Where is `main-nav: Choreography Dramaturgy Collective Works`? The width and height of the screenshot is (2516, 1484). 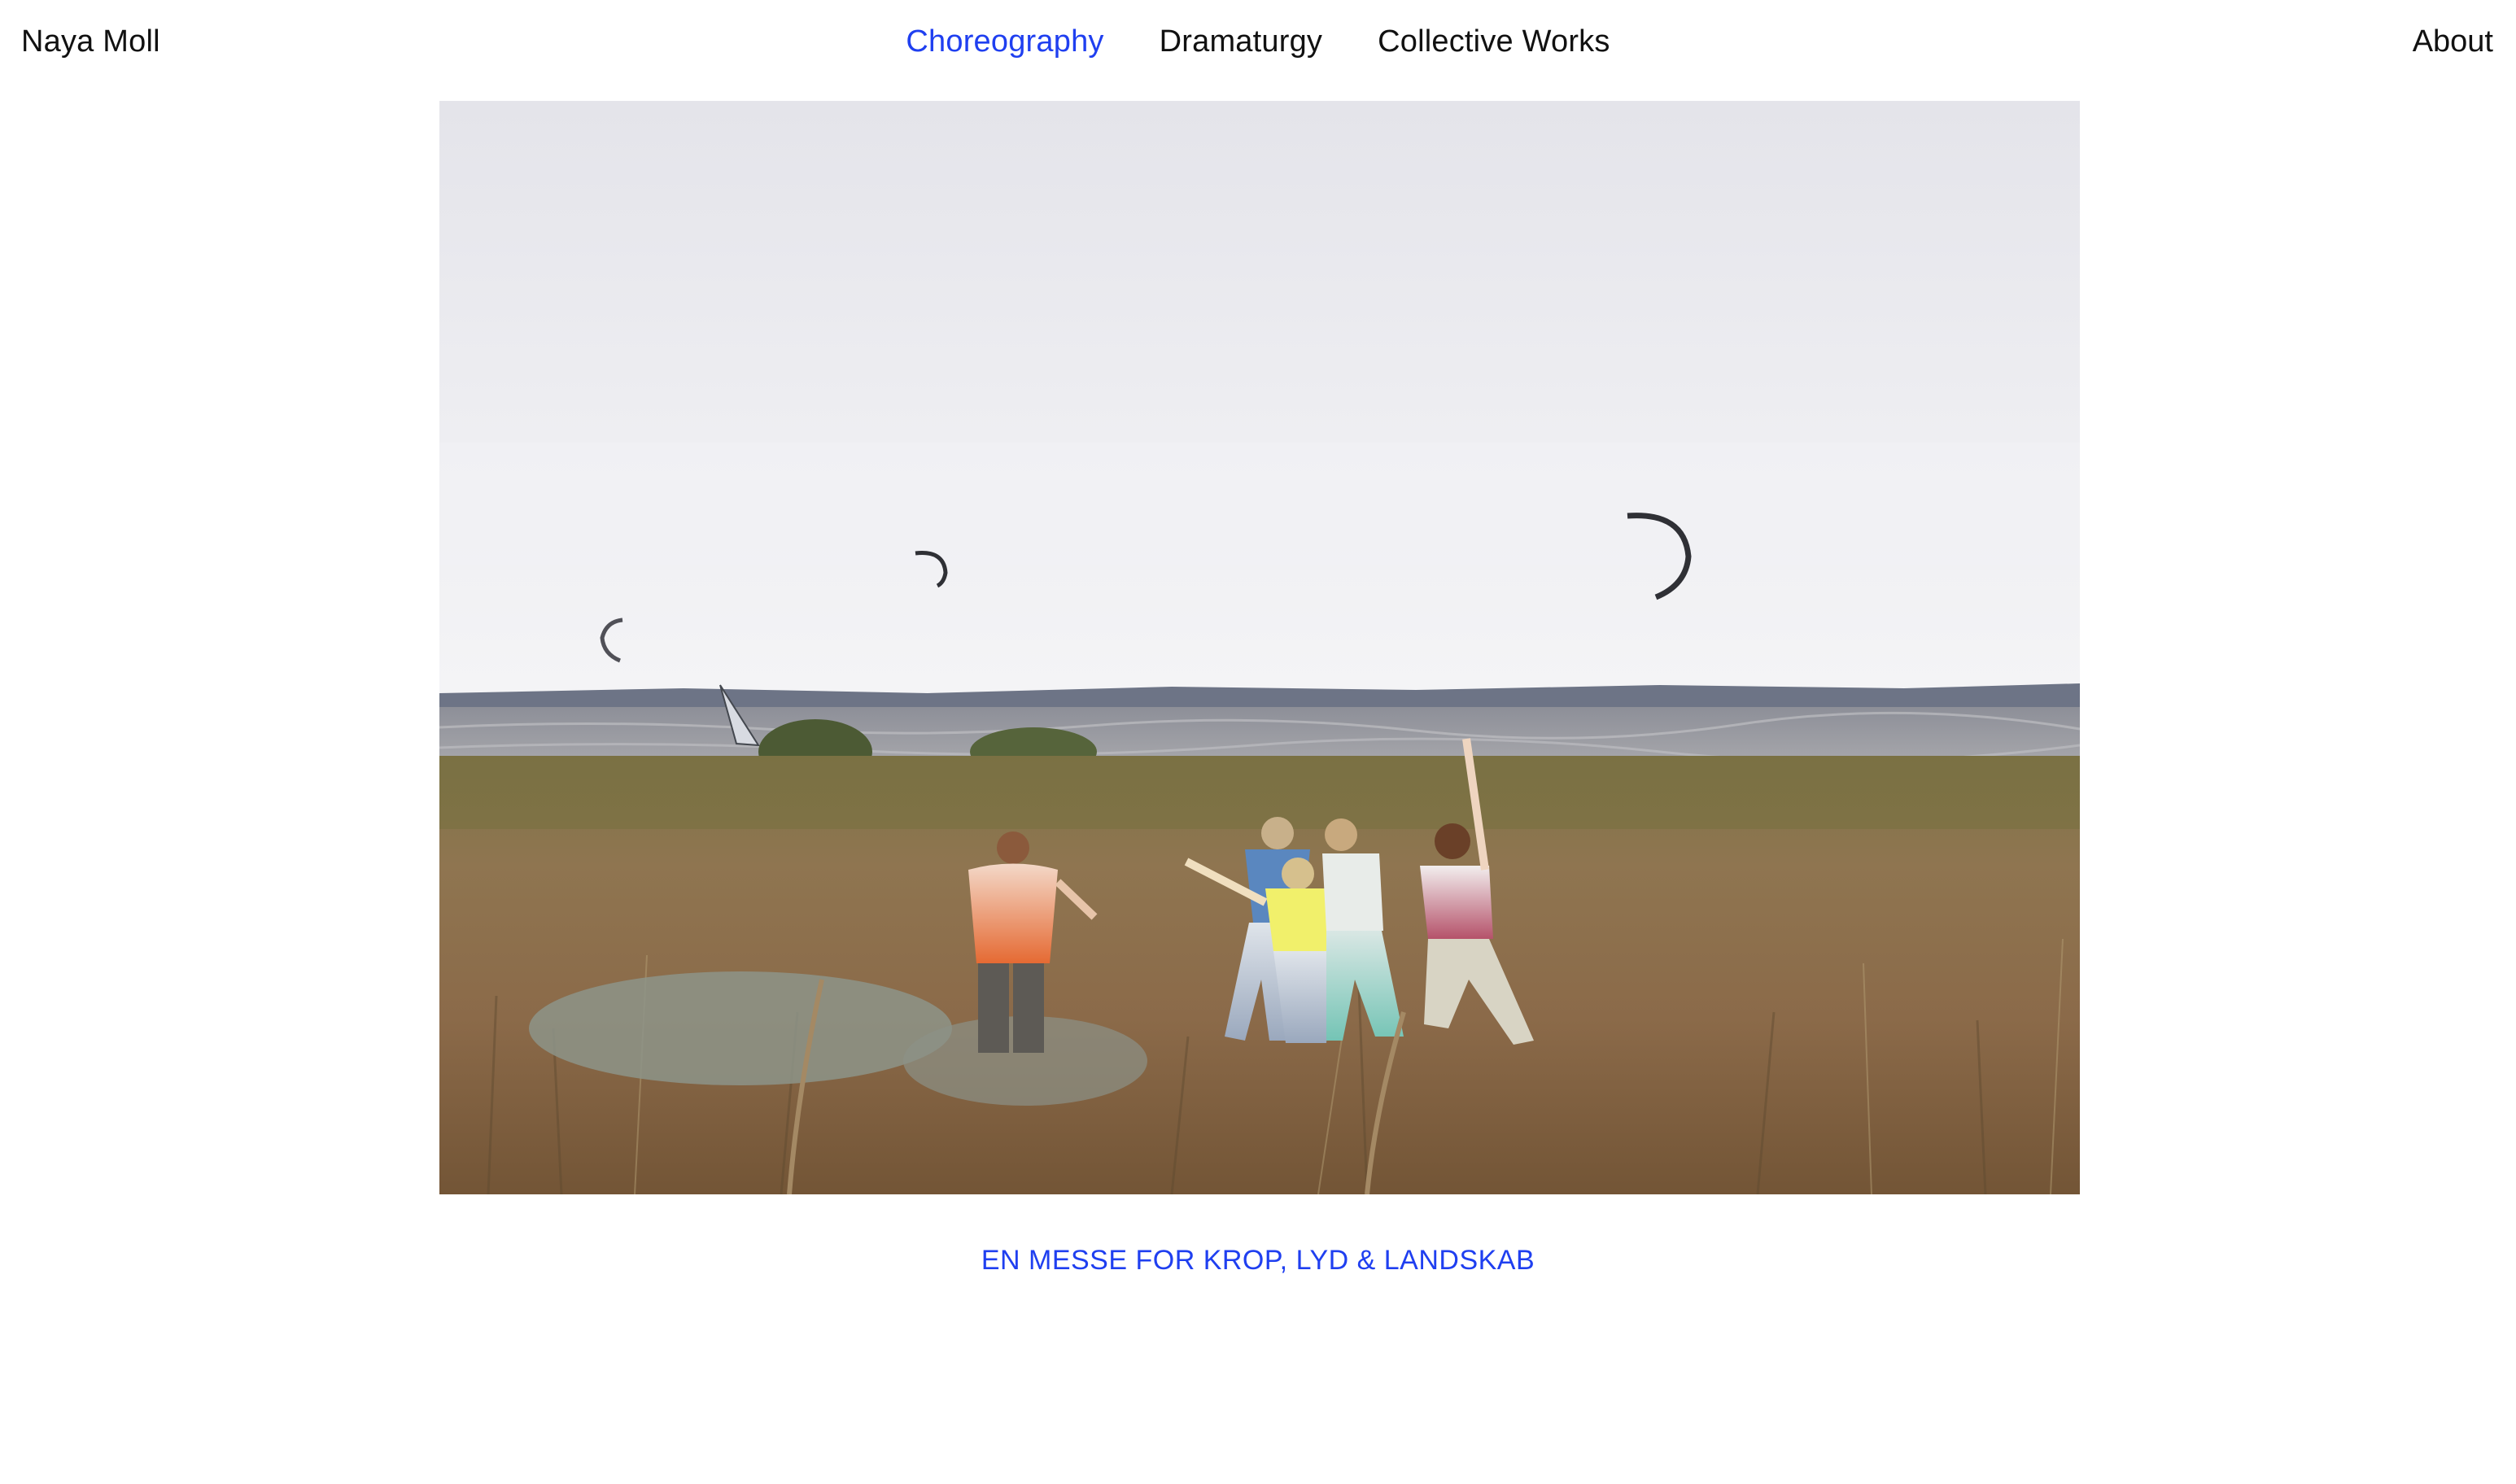
main-nav: Choreography Dramaturgy Collective Works is located at coordinates (1258, 42).